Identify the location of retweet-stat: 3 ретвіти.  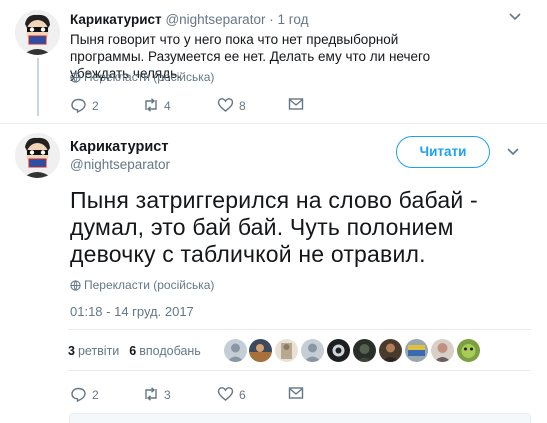
(93, 351).